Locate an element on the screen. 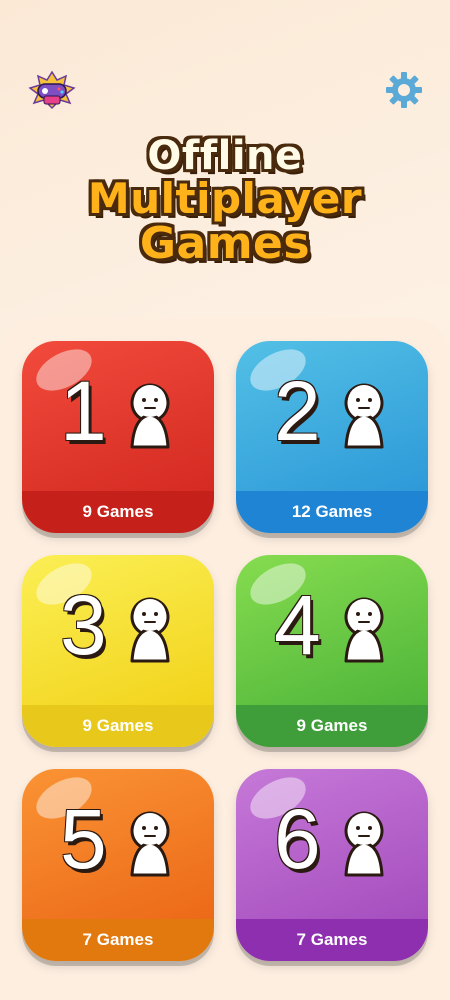  player-count: 5 is located at coordinates (83, 839).